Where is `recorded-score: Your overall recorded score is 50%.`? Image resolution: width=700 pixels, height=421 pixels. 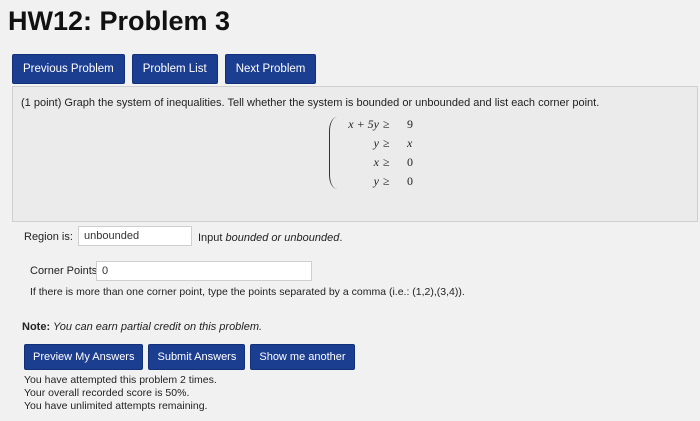
recorded-score: Your overall recorded score is 50%. is located at coordinates (107, 393).